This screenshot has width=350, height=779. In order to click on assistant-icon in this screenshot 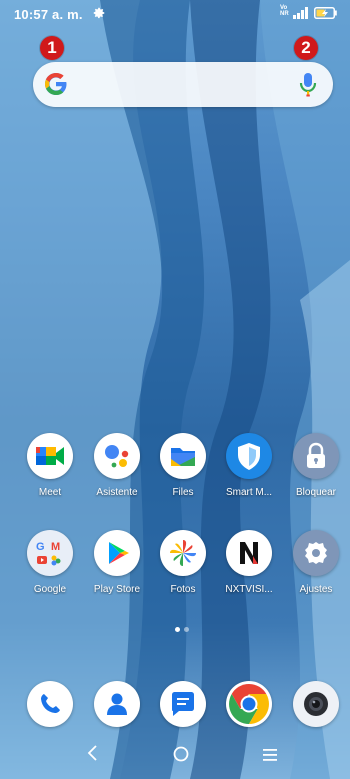, I will do `click(117, 456)`.